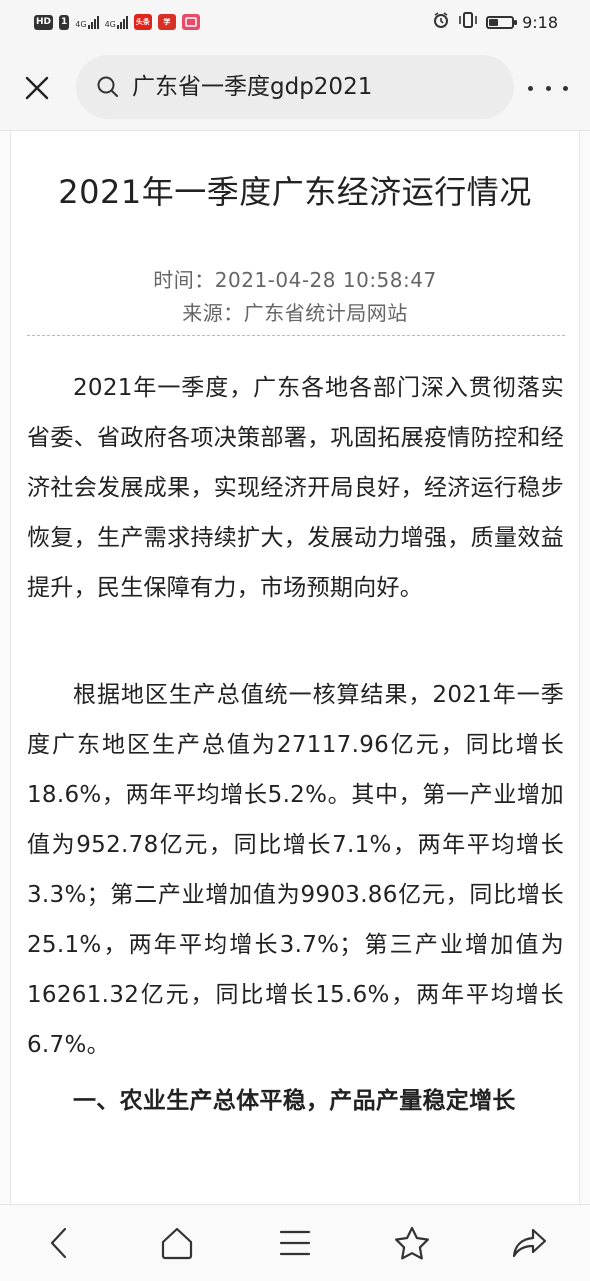 Image resolution: width=590 pixels, height=1281 pixels. I want to click on status-left: HD 1 4G 4G 头条 学, so click(117, 22).